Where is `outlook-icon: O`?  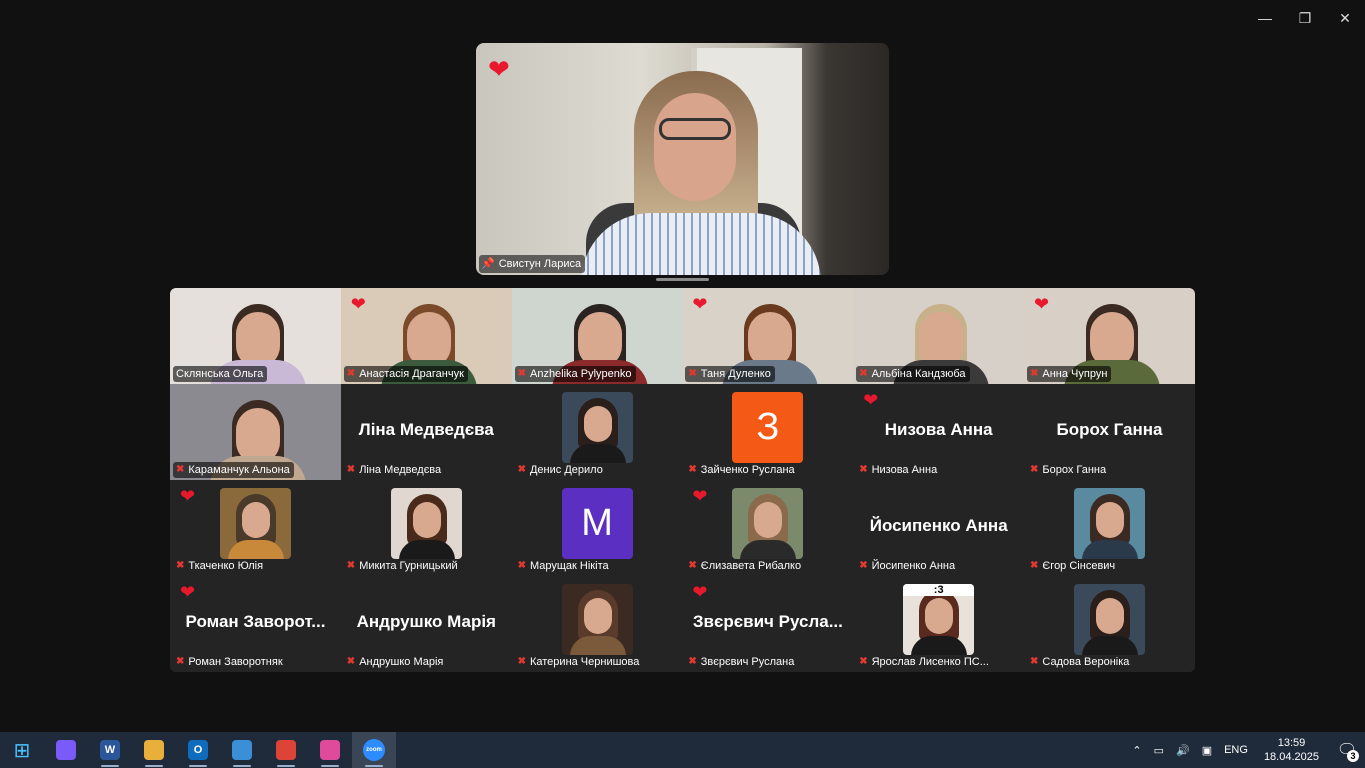
outlook-icon: O is located at coordinates (198, 750).